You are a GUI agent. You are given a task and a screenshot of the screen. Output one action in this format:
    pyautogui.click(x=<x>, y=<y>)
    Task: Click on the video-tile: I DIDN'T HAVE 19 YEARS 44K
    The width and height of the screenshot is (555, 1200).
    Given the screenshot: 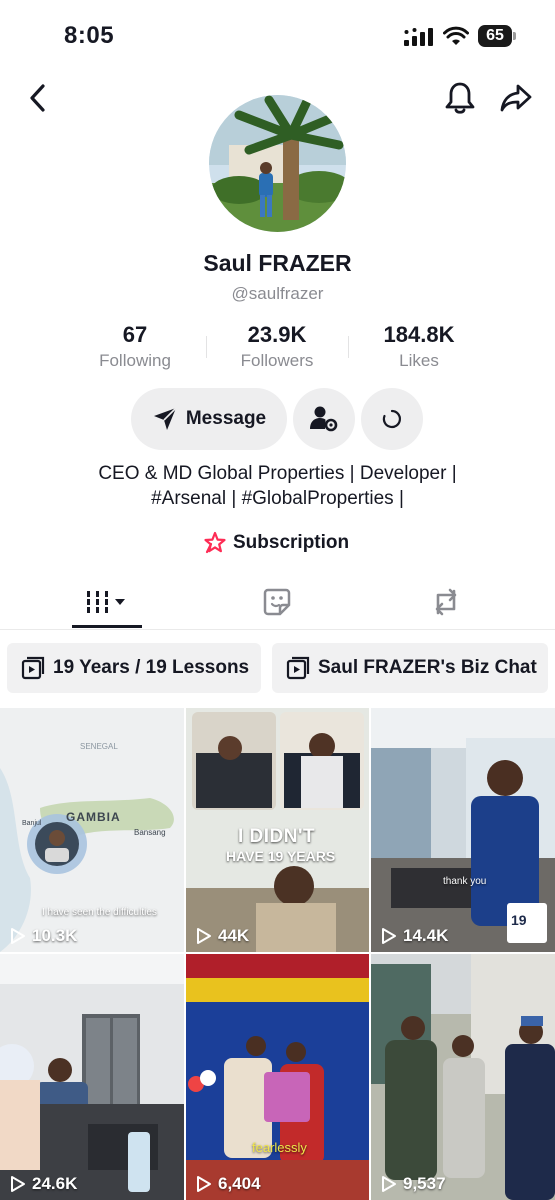 What is the action you would take?
    pyautogui.click(x=277, y=830)
    